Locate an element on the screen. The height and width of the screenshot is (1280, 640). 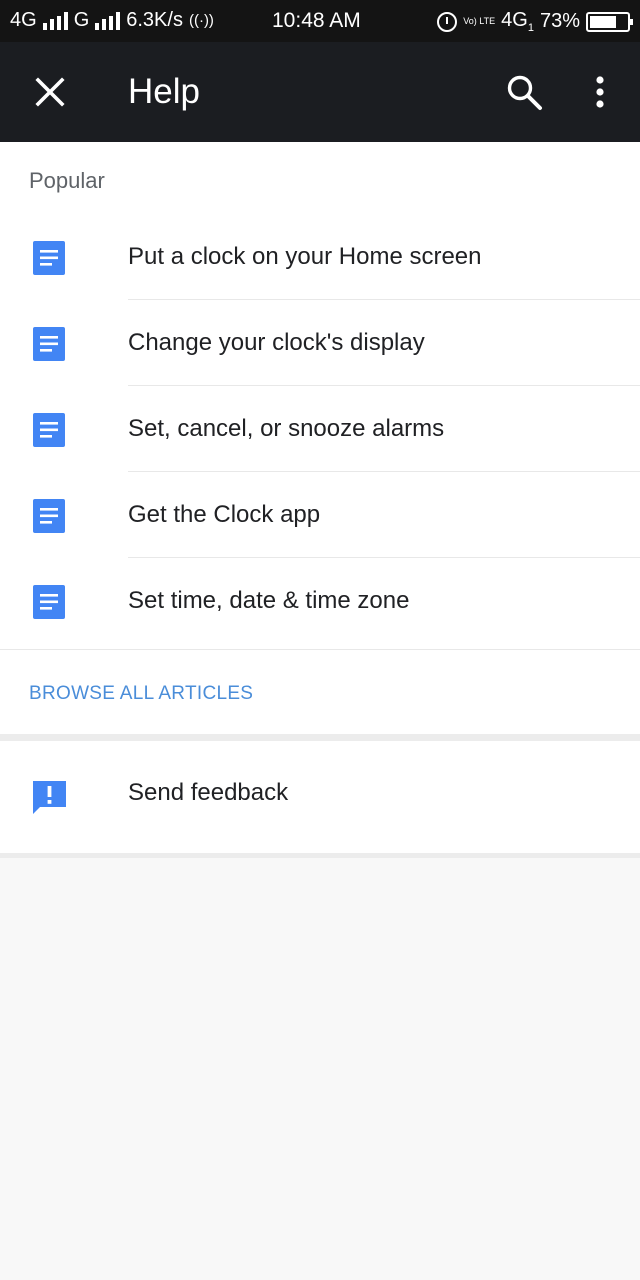
article-label: Change your clock's display is located at coordinates (276, 342).